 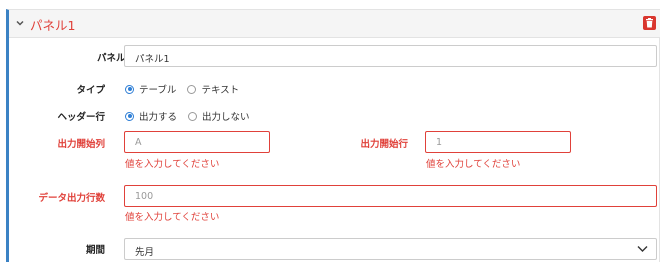 I want to click on type-text-label: テキスト, so click(x=220, y=89).